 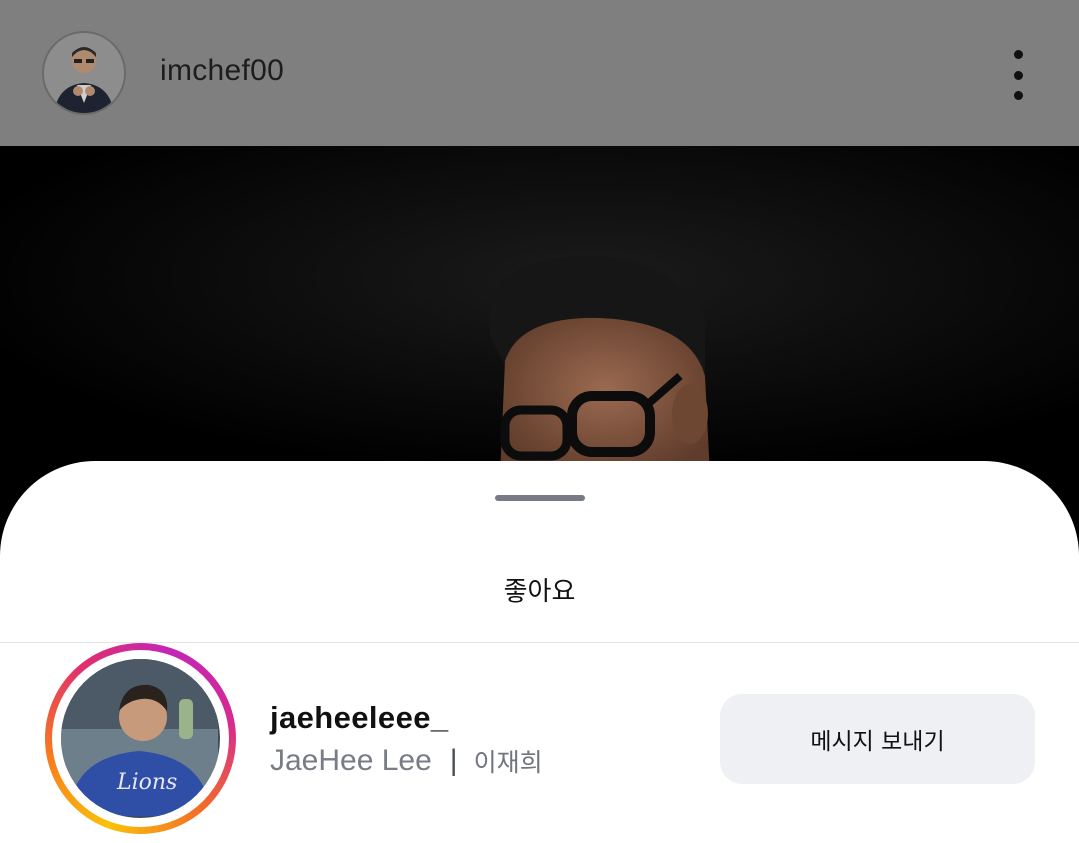 What do you see at coordinates (146, 782) in the screenshot?
I see `svg-text: Lions` at bounding box center [146, 782].